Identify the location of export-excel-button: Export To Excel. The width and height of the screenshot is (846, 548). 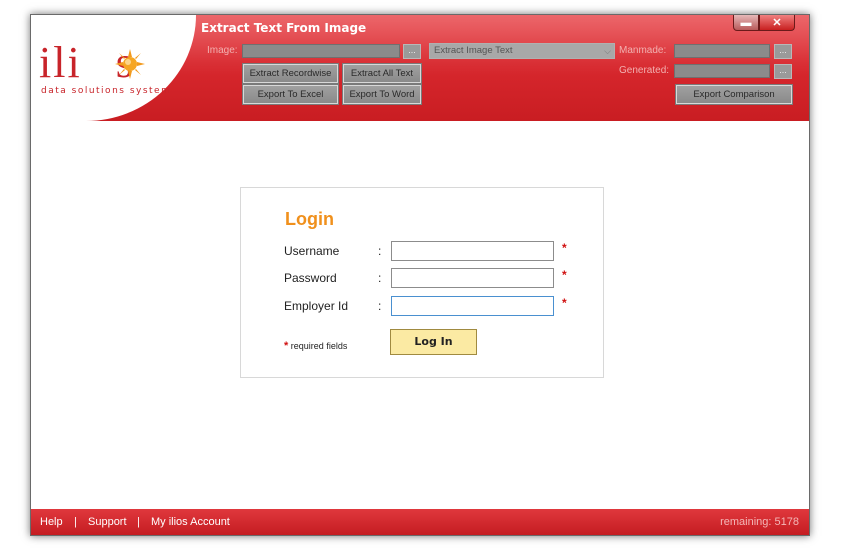
(290, 94).